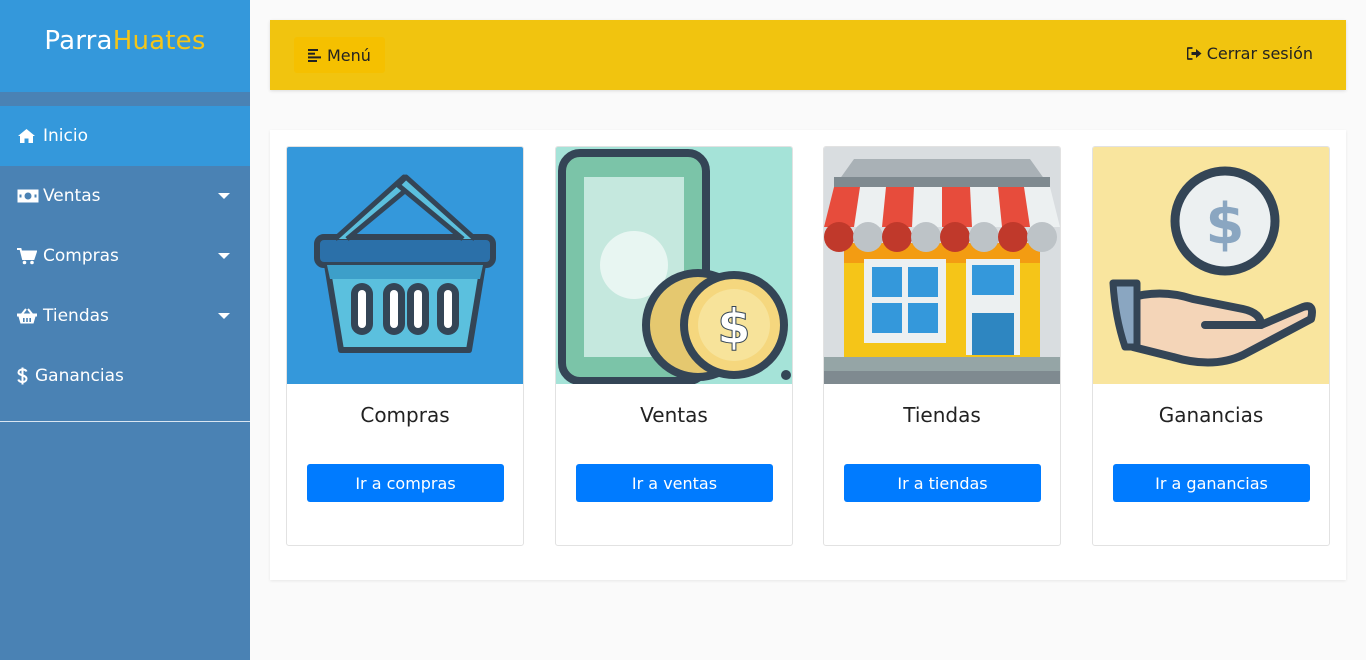 Image resolution: width=1366 pixels, height=660 pixels. Describe the element at coordinates (405, 415) in the screenshot. I see `card-title: Compras` at that location.